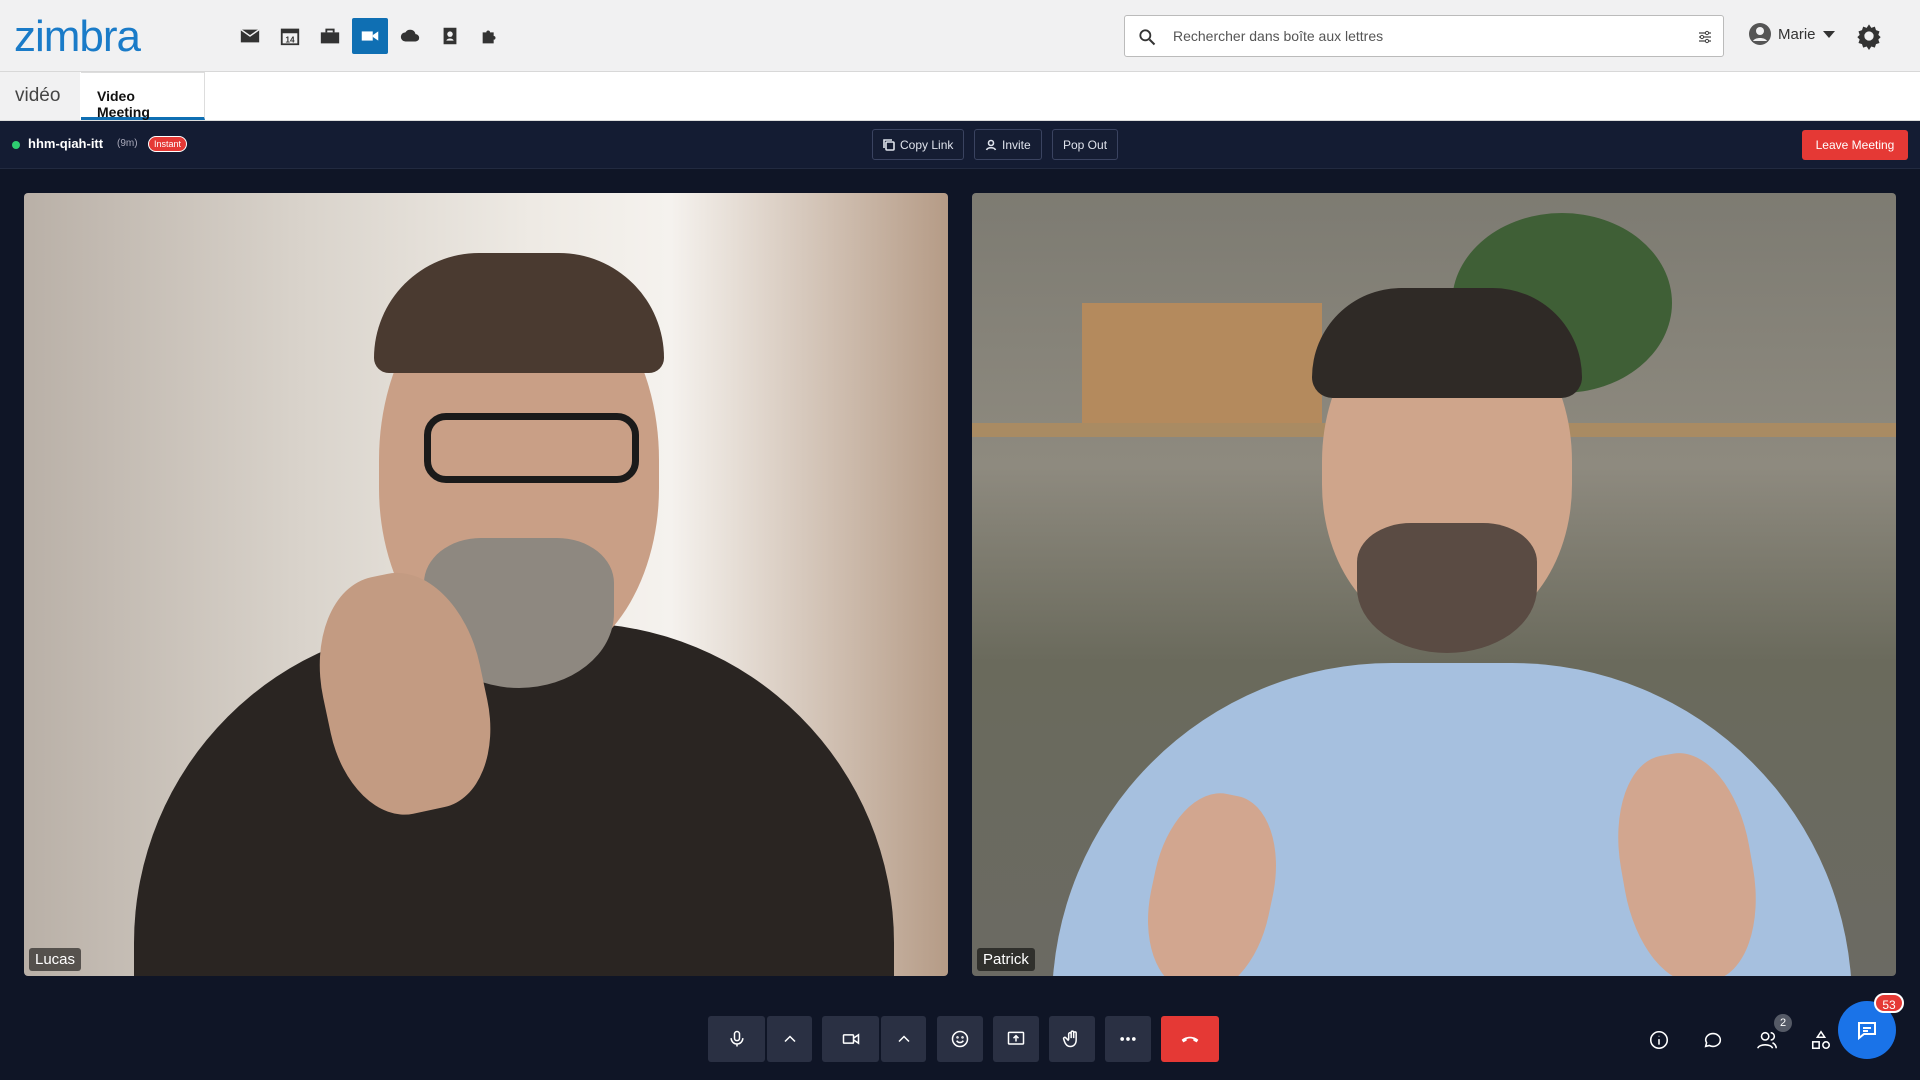 This screenshot has height=1080, width=1920. I want to click on avatar-icon, so click(1760, 34).